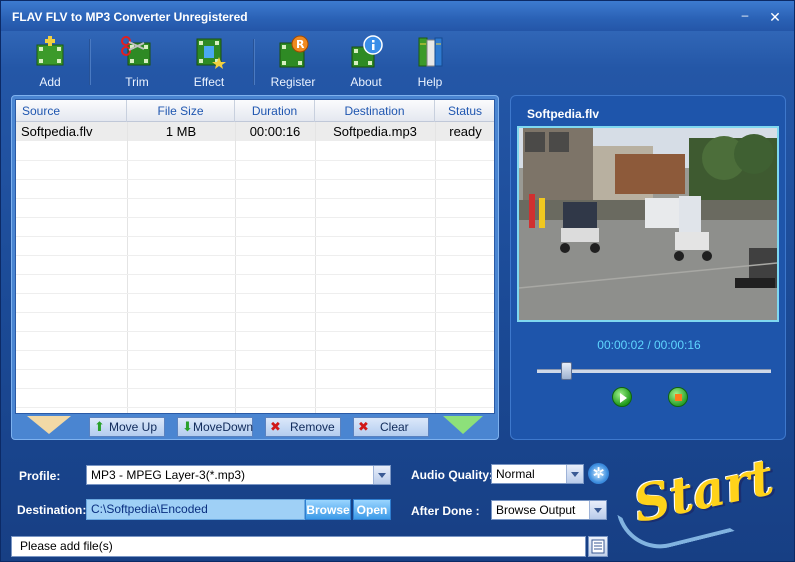  I want to click on profile-label: Profile:, so click(40, 476).